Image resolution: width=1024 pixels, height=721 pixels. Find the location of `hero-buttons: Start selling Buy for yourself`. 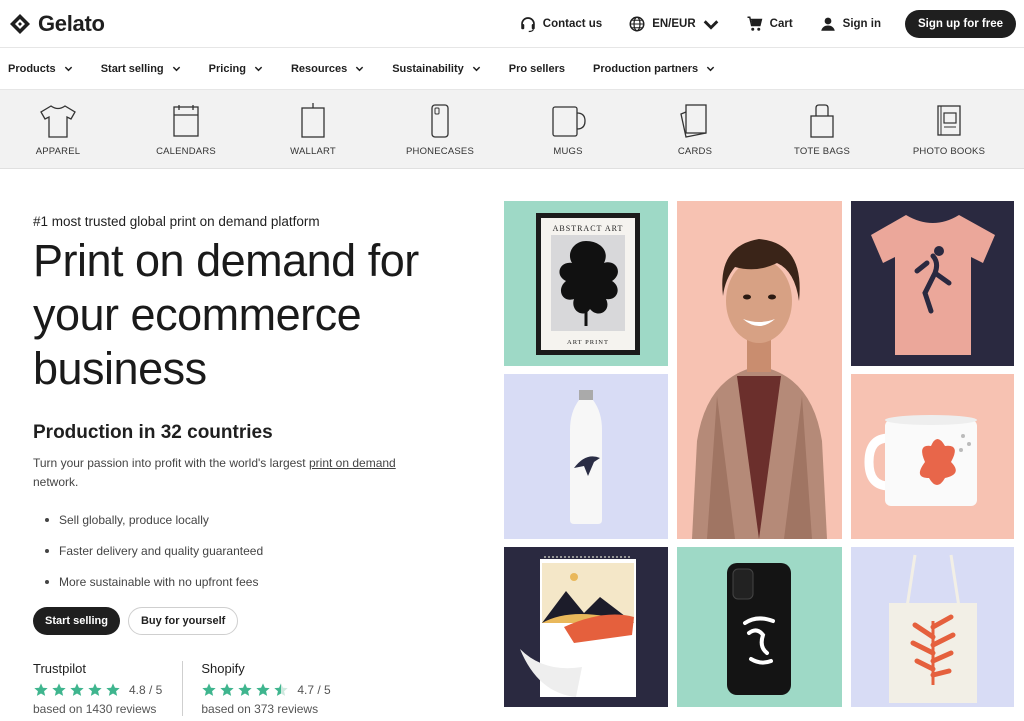

hero-buttons: Start selling Buy for yourself is located at coordinates (258, 621).